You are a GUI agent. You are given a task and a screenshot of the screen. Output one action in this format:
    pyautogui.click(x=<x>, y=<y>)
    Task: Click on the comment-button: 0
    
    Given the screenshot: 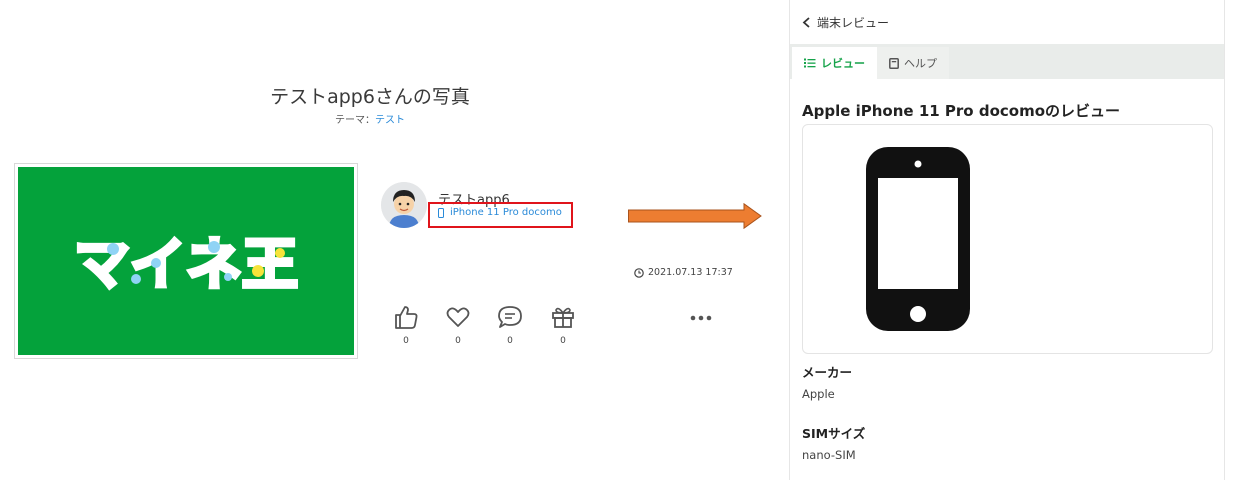 What is the action you would take?
    pyautogui.click(x=510, y=325)
    